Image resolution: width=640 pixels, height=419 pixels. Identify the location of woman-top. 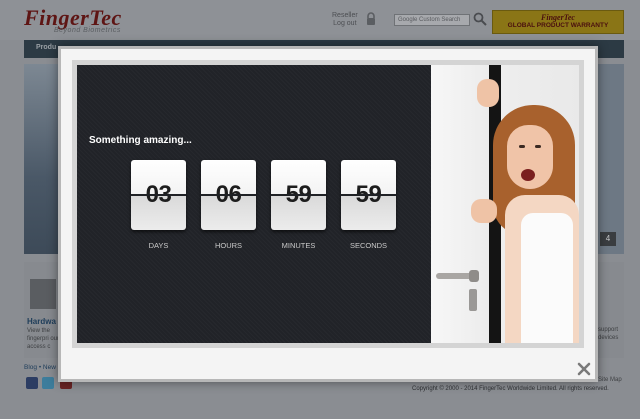
(547, 278).